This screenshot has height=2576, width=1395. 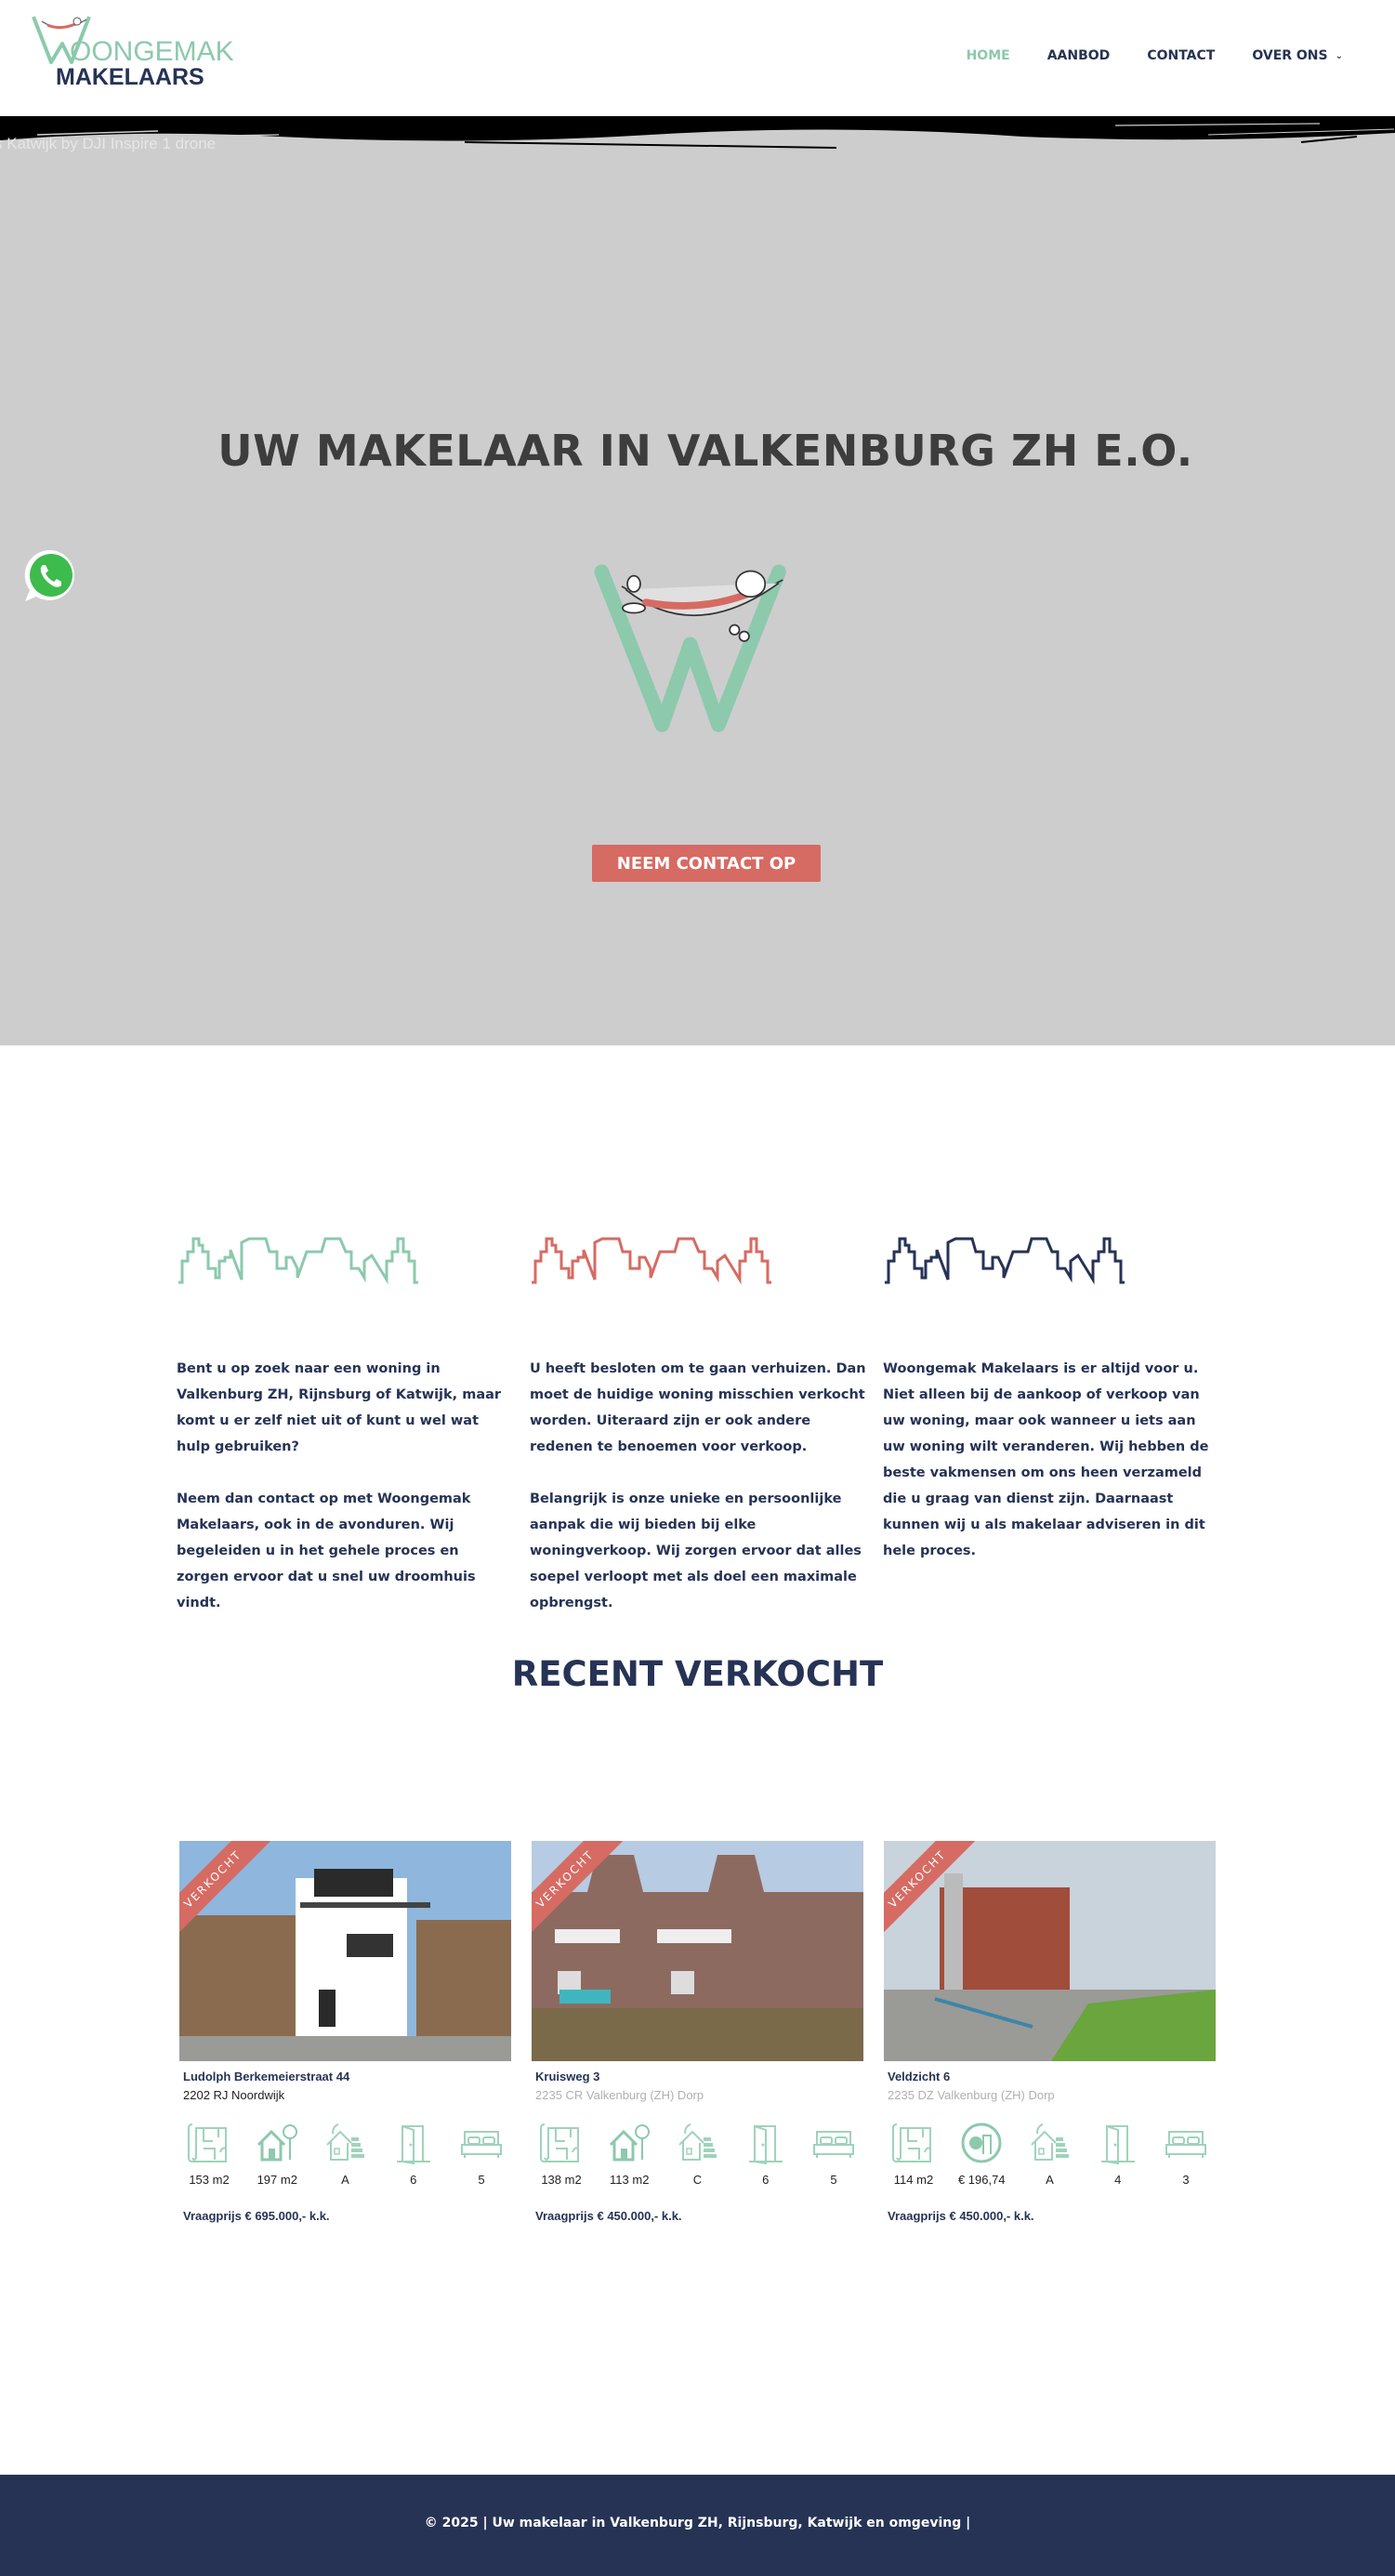 What do you see at coordinates (561, 2180) in the screenshot?
I see `feature-value: 138 m2` at bounding box center [561, 2180].